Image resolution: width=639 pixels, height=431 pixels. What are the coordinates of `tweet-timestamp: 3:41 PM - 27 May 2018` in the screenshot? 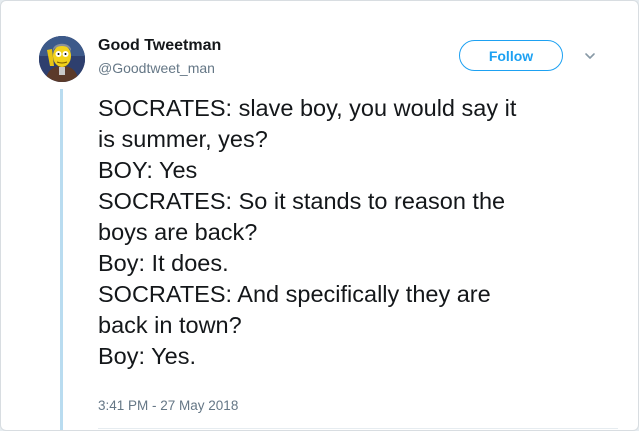 It's located at (168, 405).